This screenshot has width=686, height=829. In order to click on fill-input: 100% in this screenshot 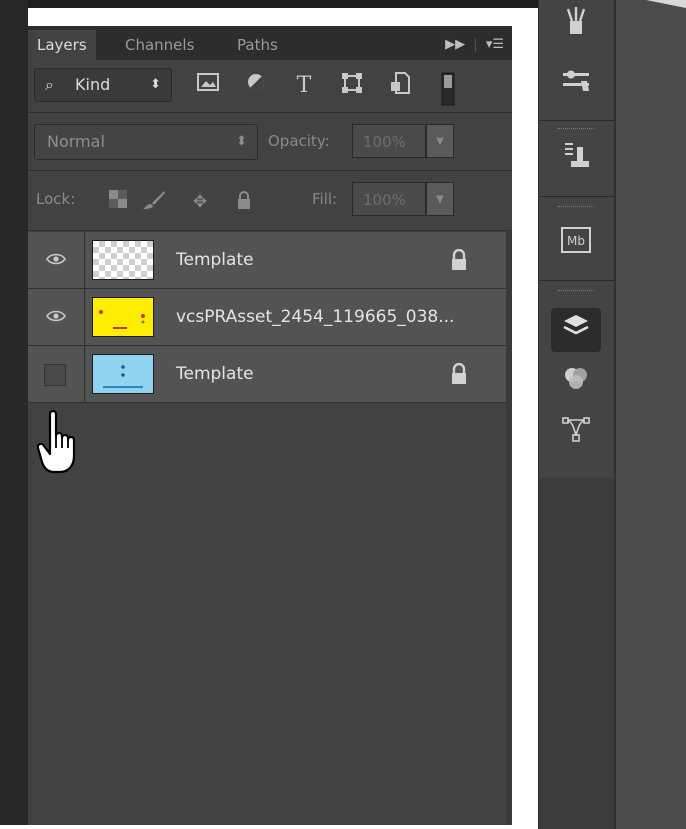, I will do `click(389, 199)`.